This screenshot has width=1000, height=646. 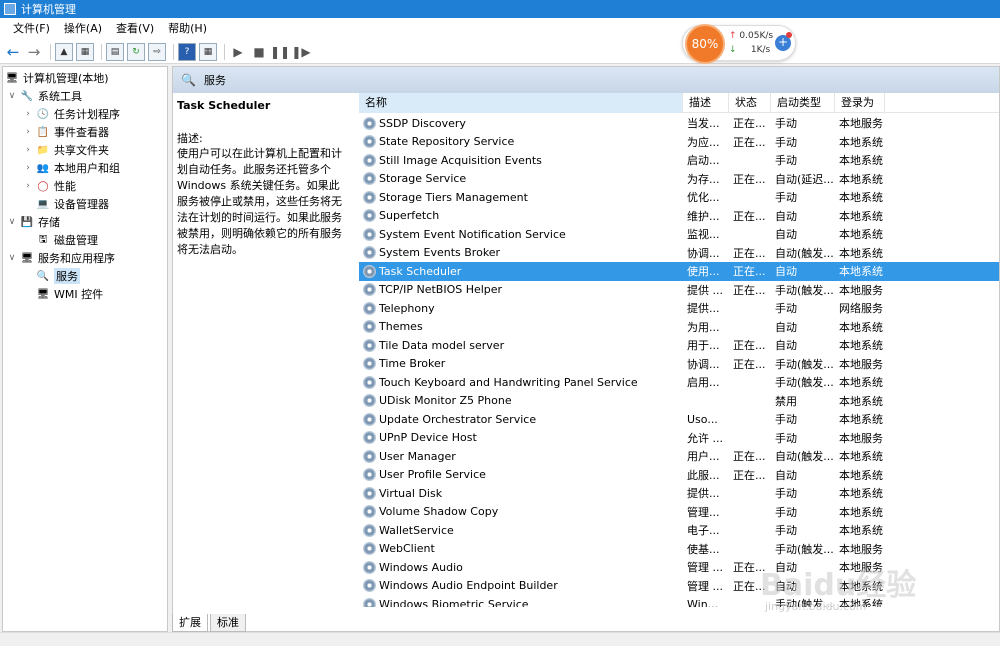 I want to click on disk-icon: 🖫, so click(x=43, y=239).